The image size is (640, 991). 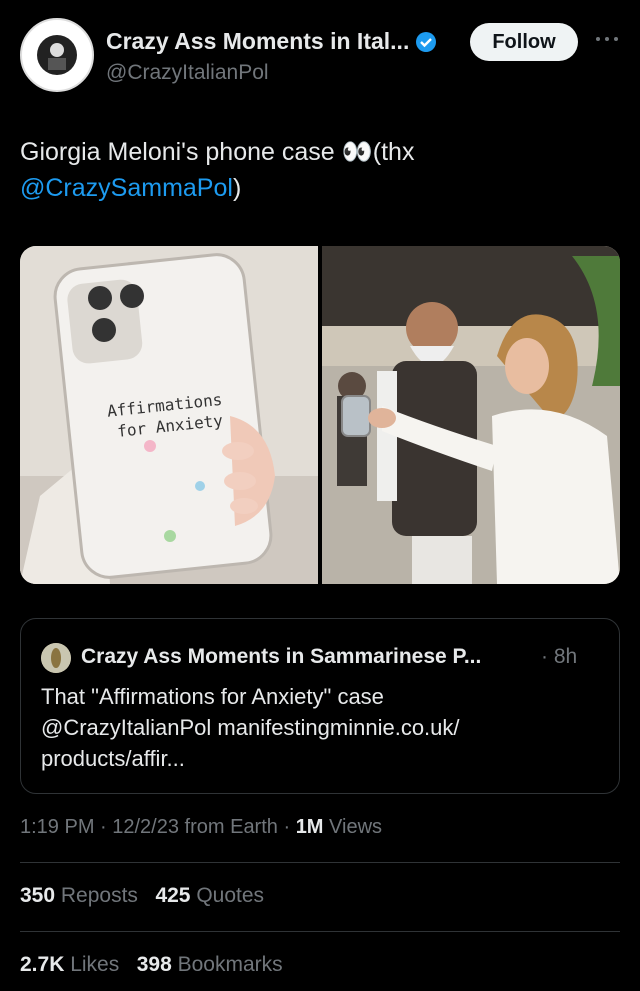 I want to click on reposts-stat: 350 Reposts, so click(x=79, y=895).